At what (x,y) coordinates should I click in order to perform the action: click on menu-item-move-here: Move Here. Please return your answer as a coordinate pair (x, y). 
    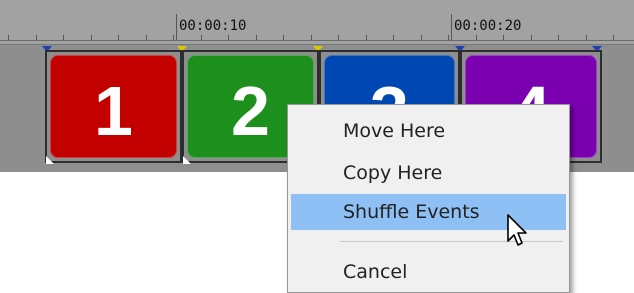
    Looking at the image, I should click on (428, 131).